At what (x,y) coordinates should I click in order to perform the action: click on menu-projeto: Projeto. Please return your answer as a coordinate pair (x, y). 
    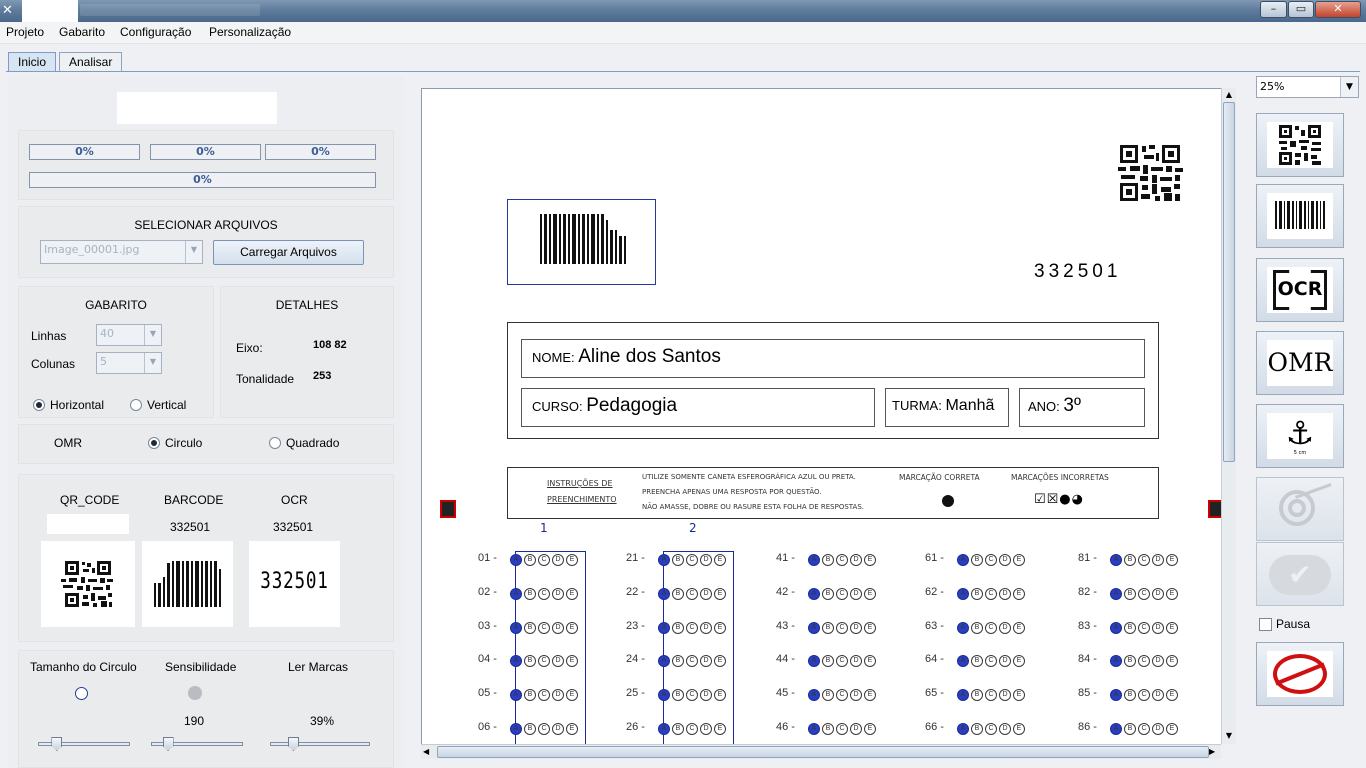
    Looking at the image, I should click on (25, 32).